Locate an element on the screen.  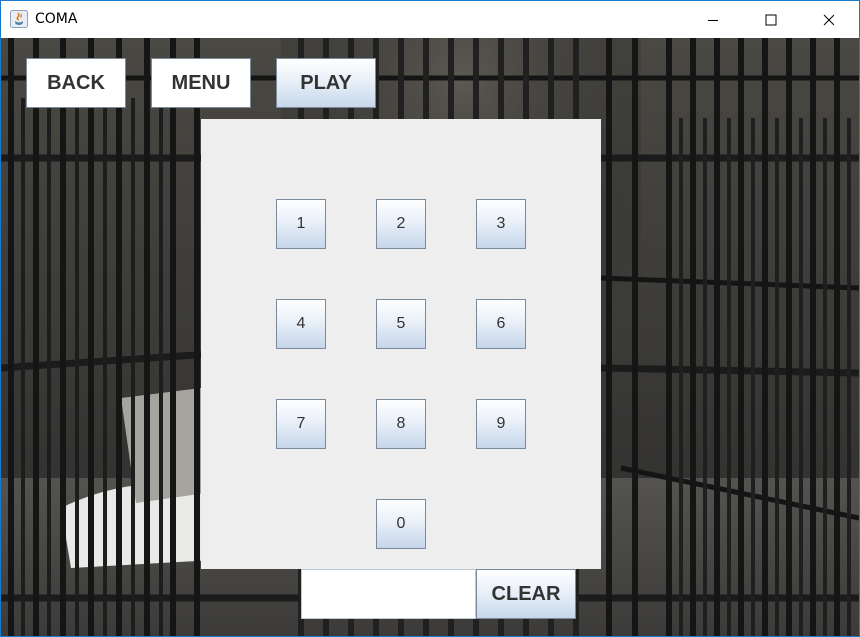
title-bar: COMA is located at coordinates (430, 19).